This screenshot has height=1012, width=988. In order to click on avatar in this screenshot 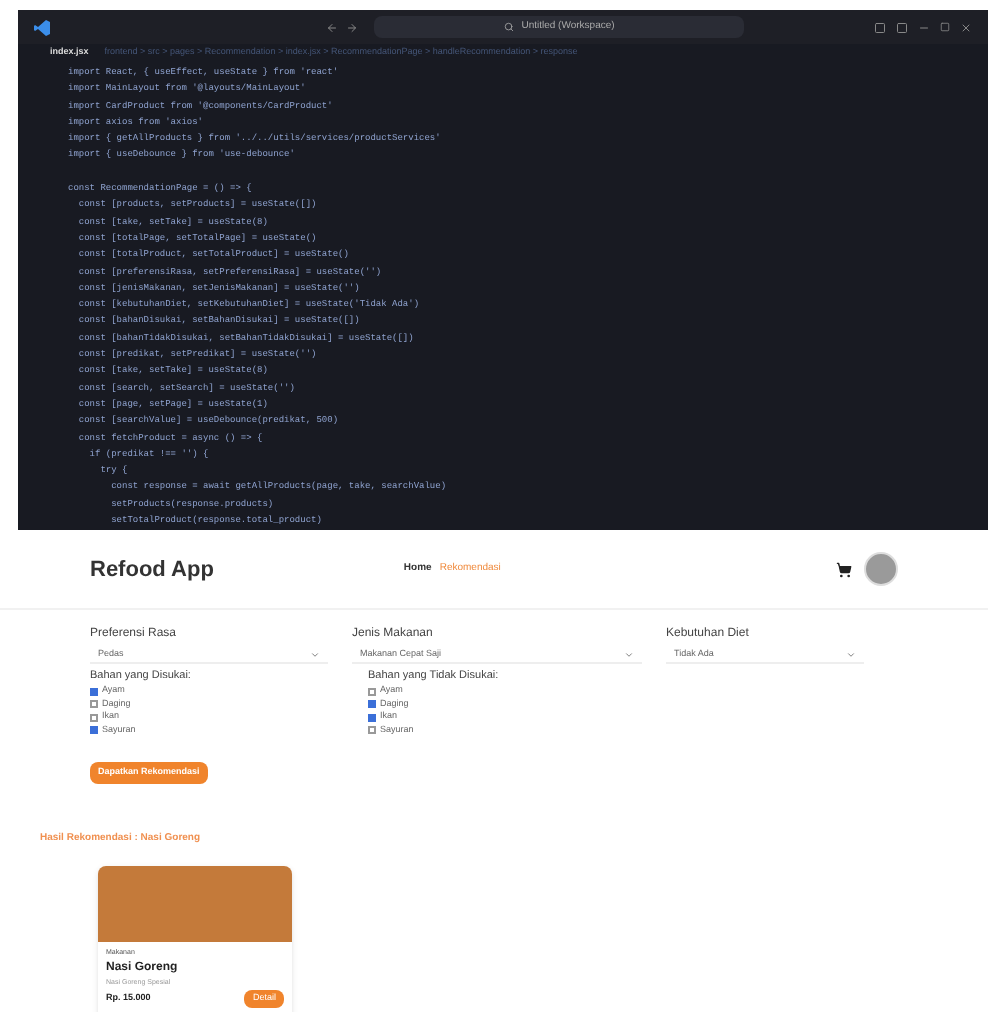, I will do `click(881, 569)`.